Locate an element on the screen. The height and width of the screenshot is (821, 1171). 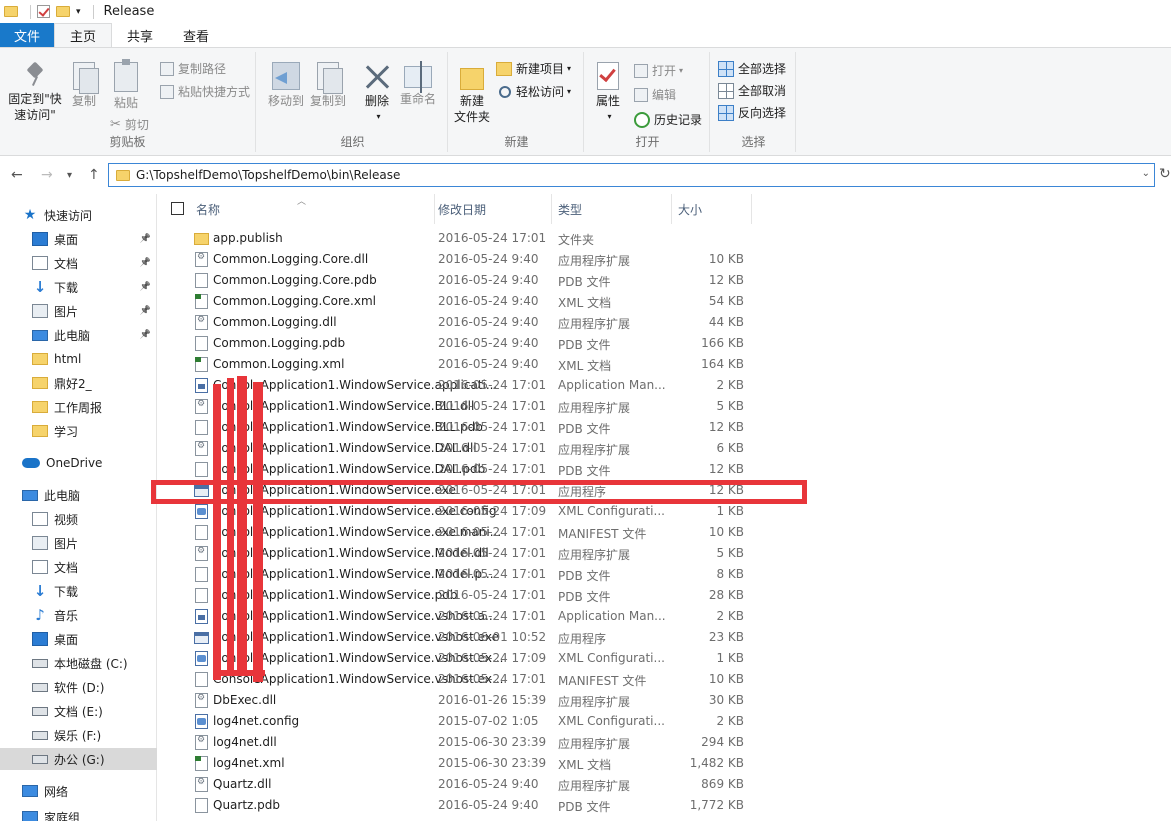
history-button: 历史记录 is located at coordinates (668, 119).